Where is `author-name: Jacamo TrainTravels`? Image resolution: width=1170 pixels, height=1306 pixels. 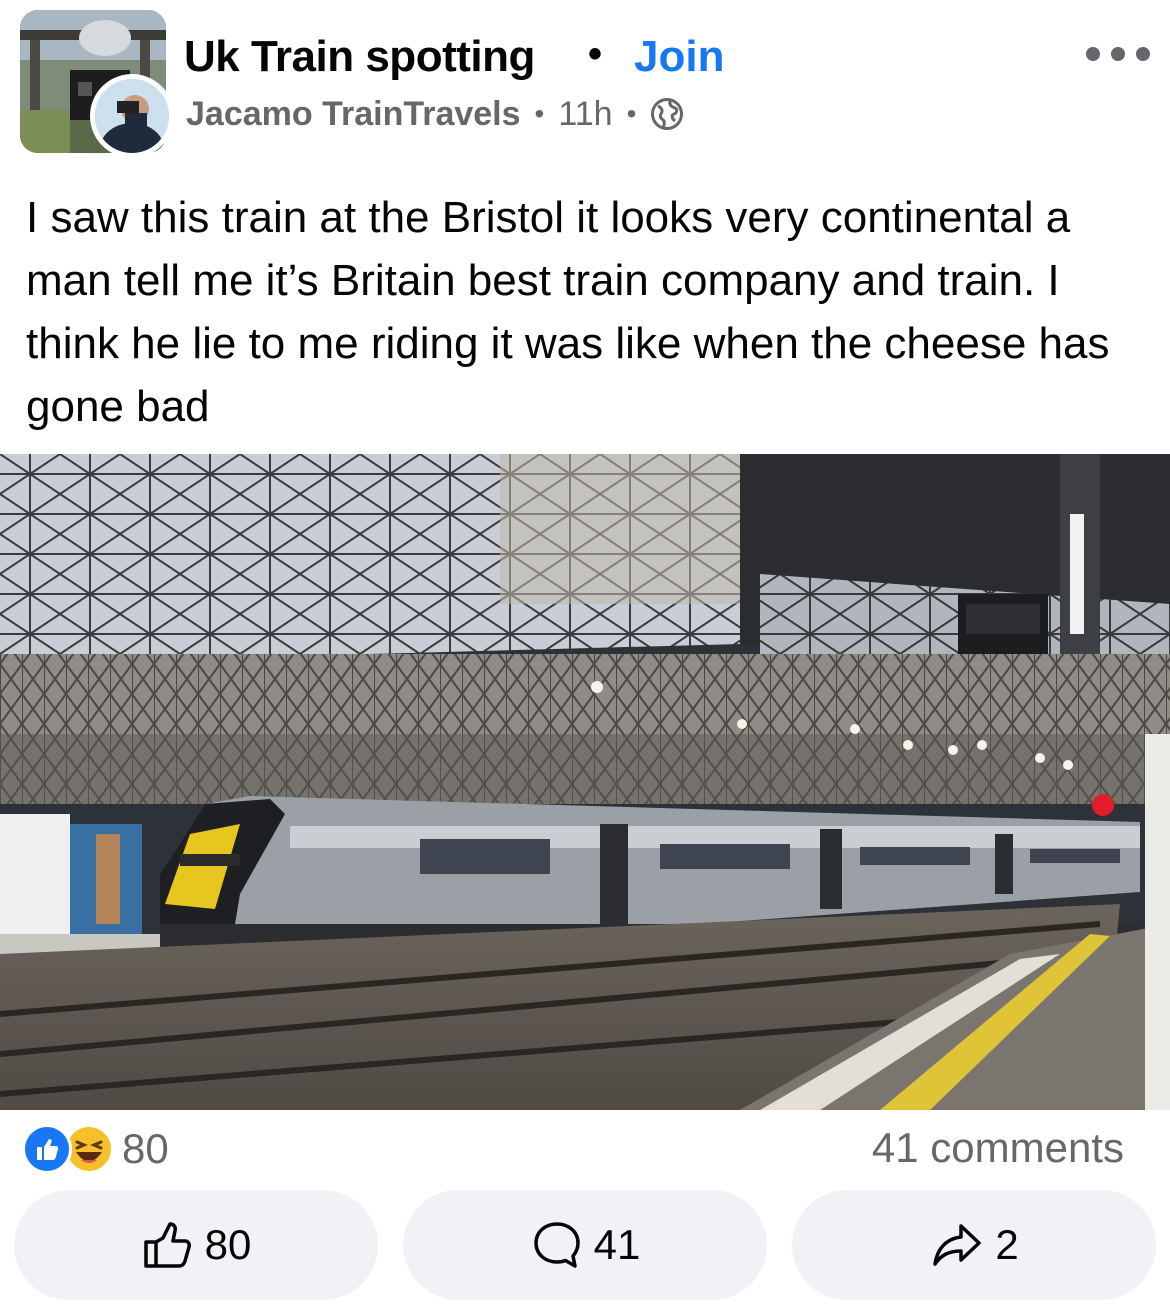
author-name: Jacamo TrainTravels is located at coordinates (353, 114).